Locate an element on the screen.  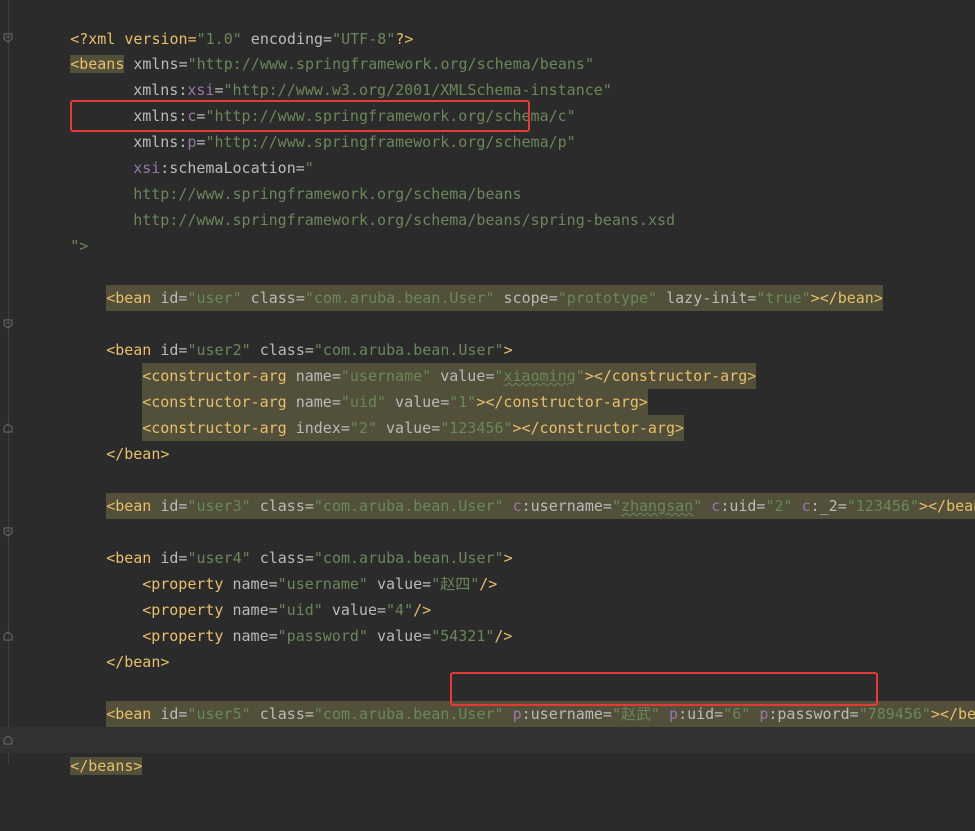
attr-value: "赵武" is located at coordinates (635, 714).